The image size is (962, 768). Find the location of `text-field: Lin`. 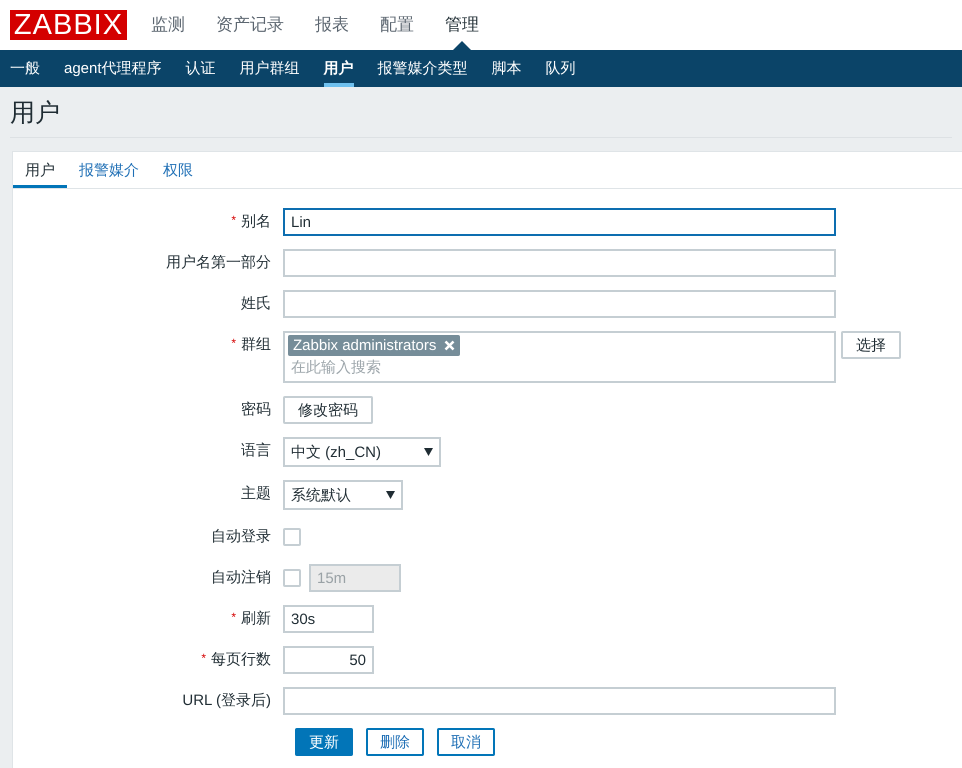

text-field: Lin is located at coordinates (559, 222).